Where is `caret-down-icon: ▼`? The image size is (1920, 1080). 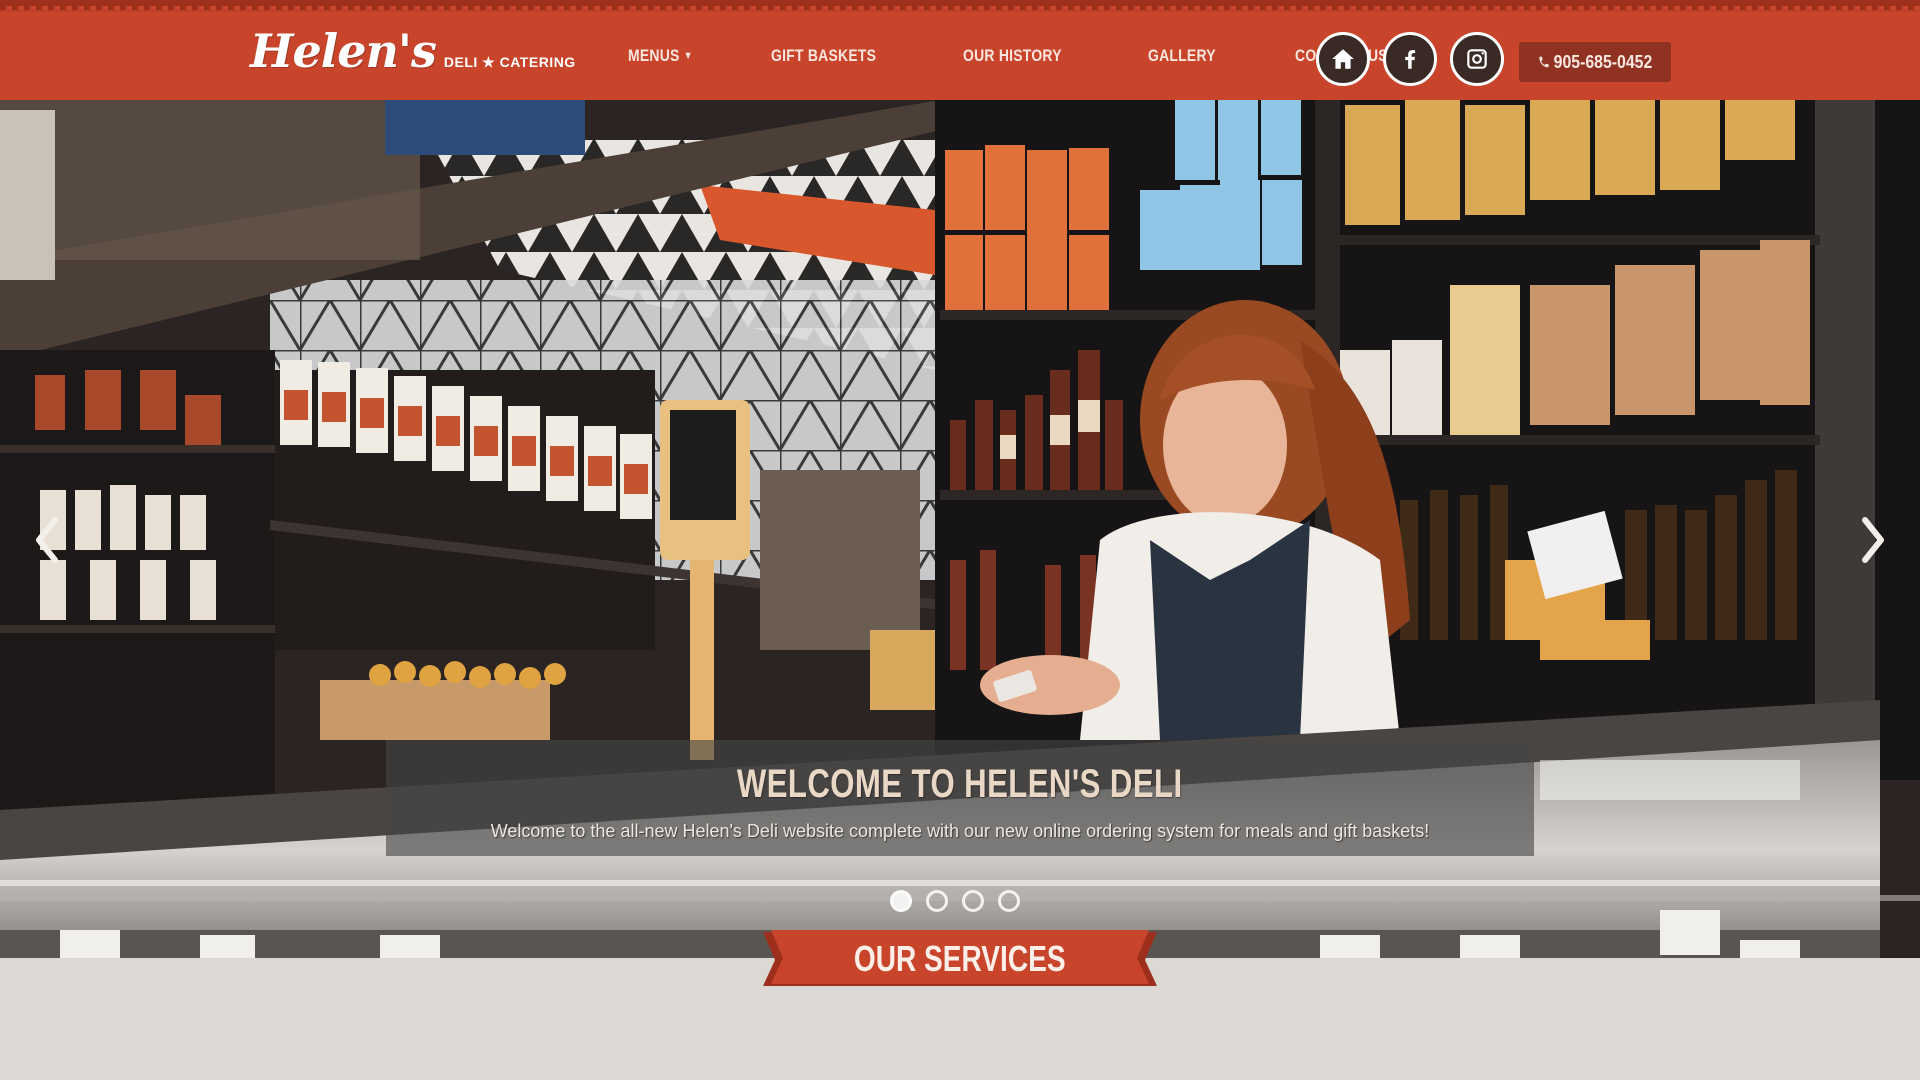
caret-down-icon: ▼ is located at coordinates (688, 56).